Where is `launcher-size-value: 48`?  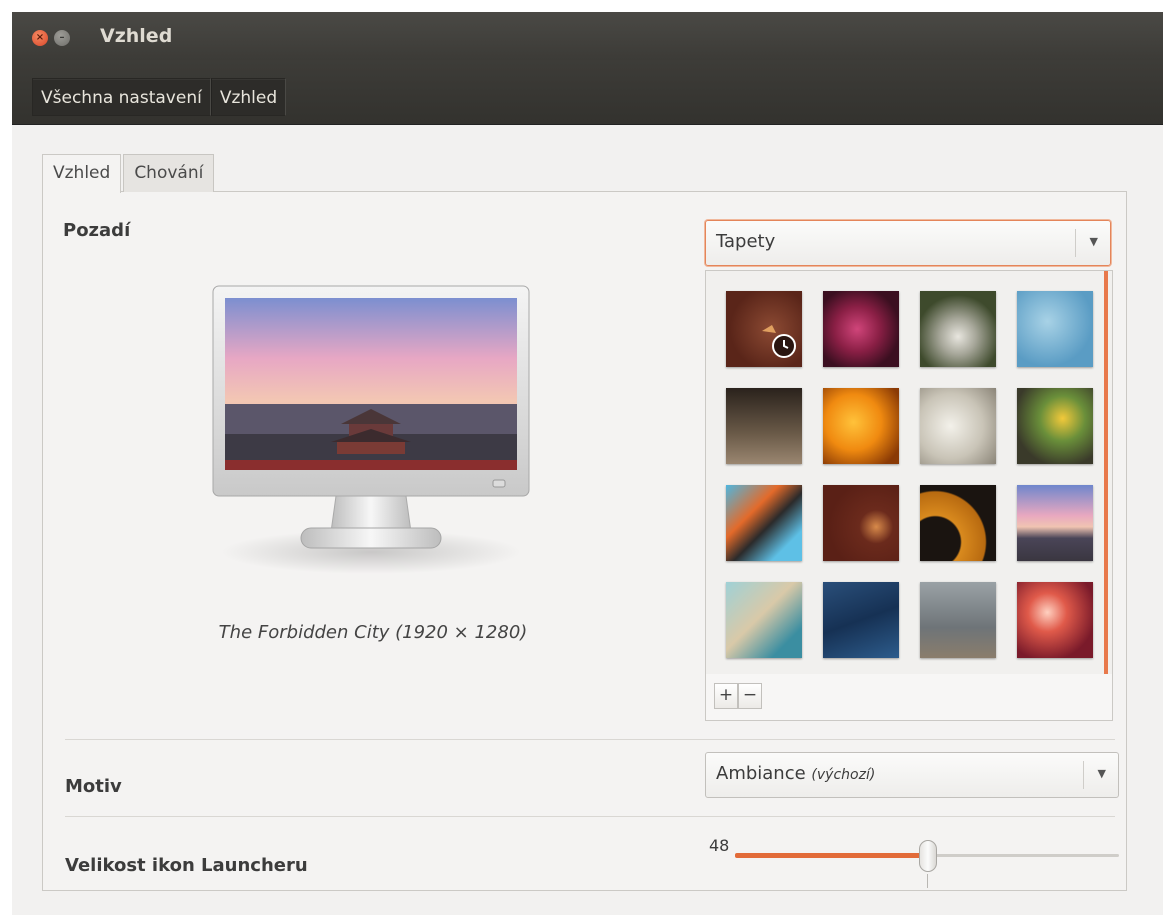 launcher-size-value: 48 is located at coordinates (719, 845).